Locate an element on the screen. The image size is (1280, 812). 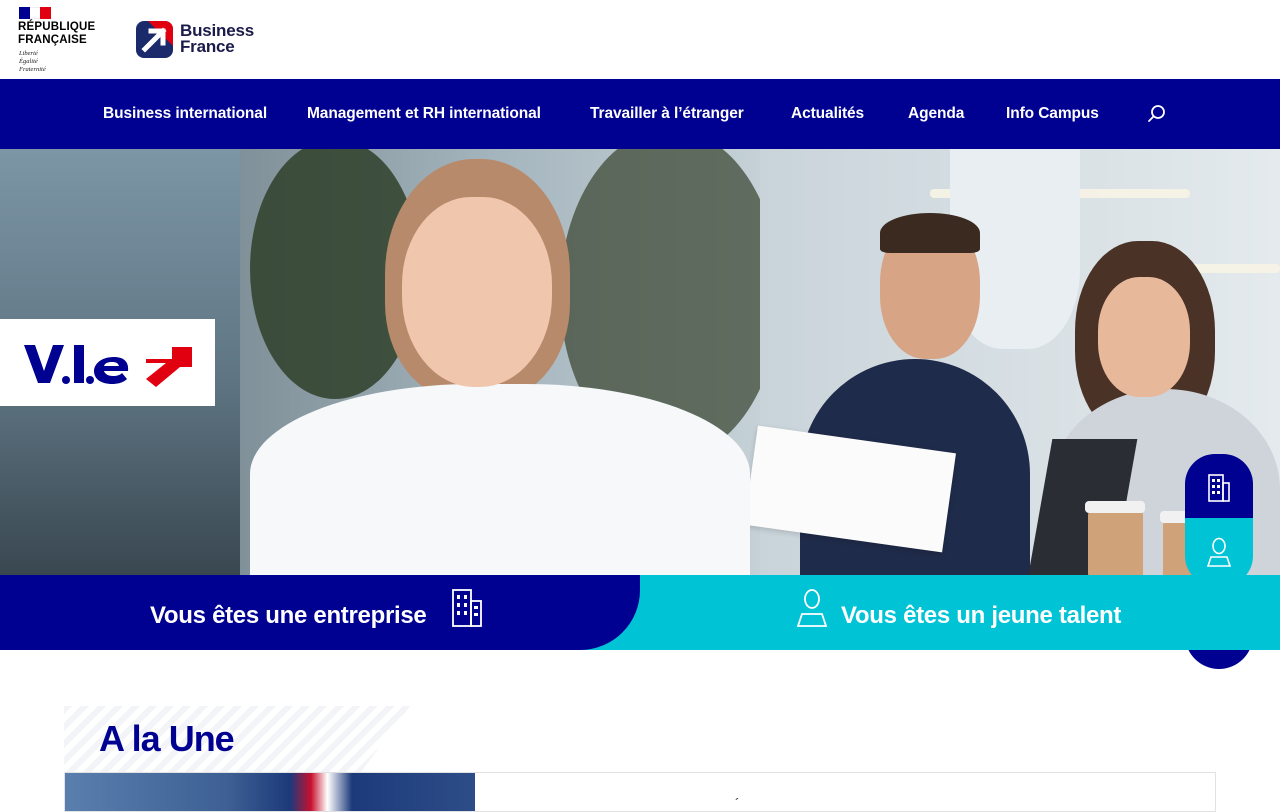
nav-item-management-rh: Management et RH international is located at coordinates (424, 114).